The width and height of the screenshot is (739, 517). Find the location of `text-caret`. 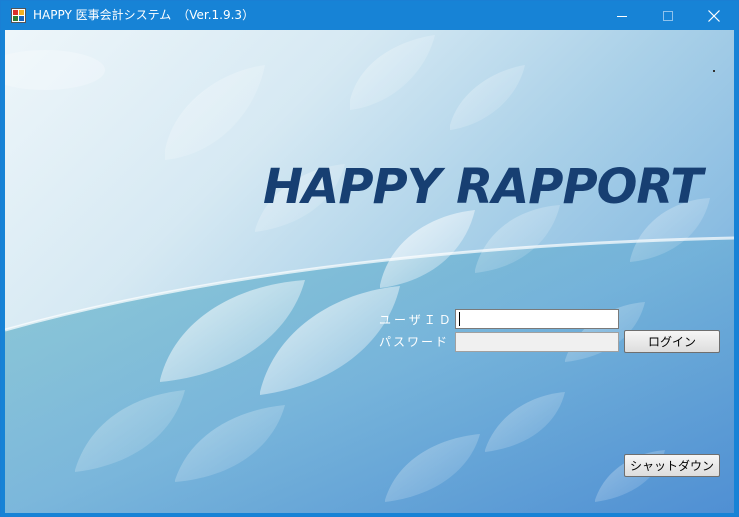

text-caret is located at coordinates (459, 319).